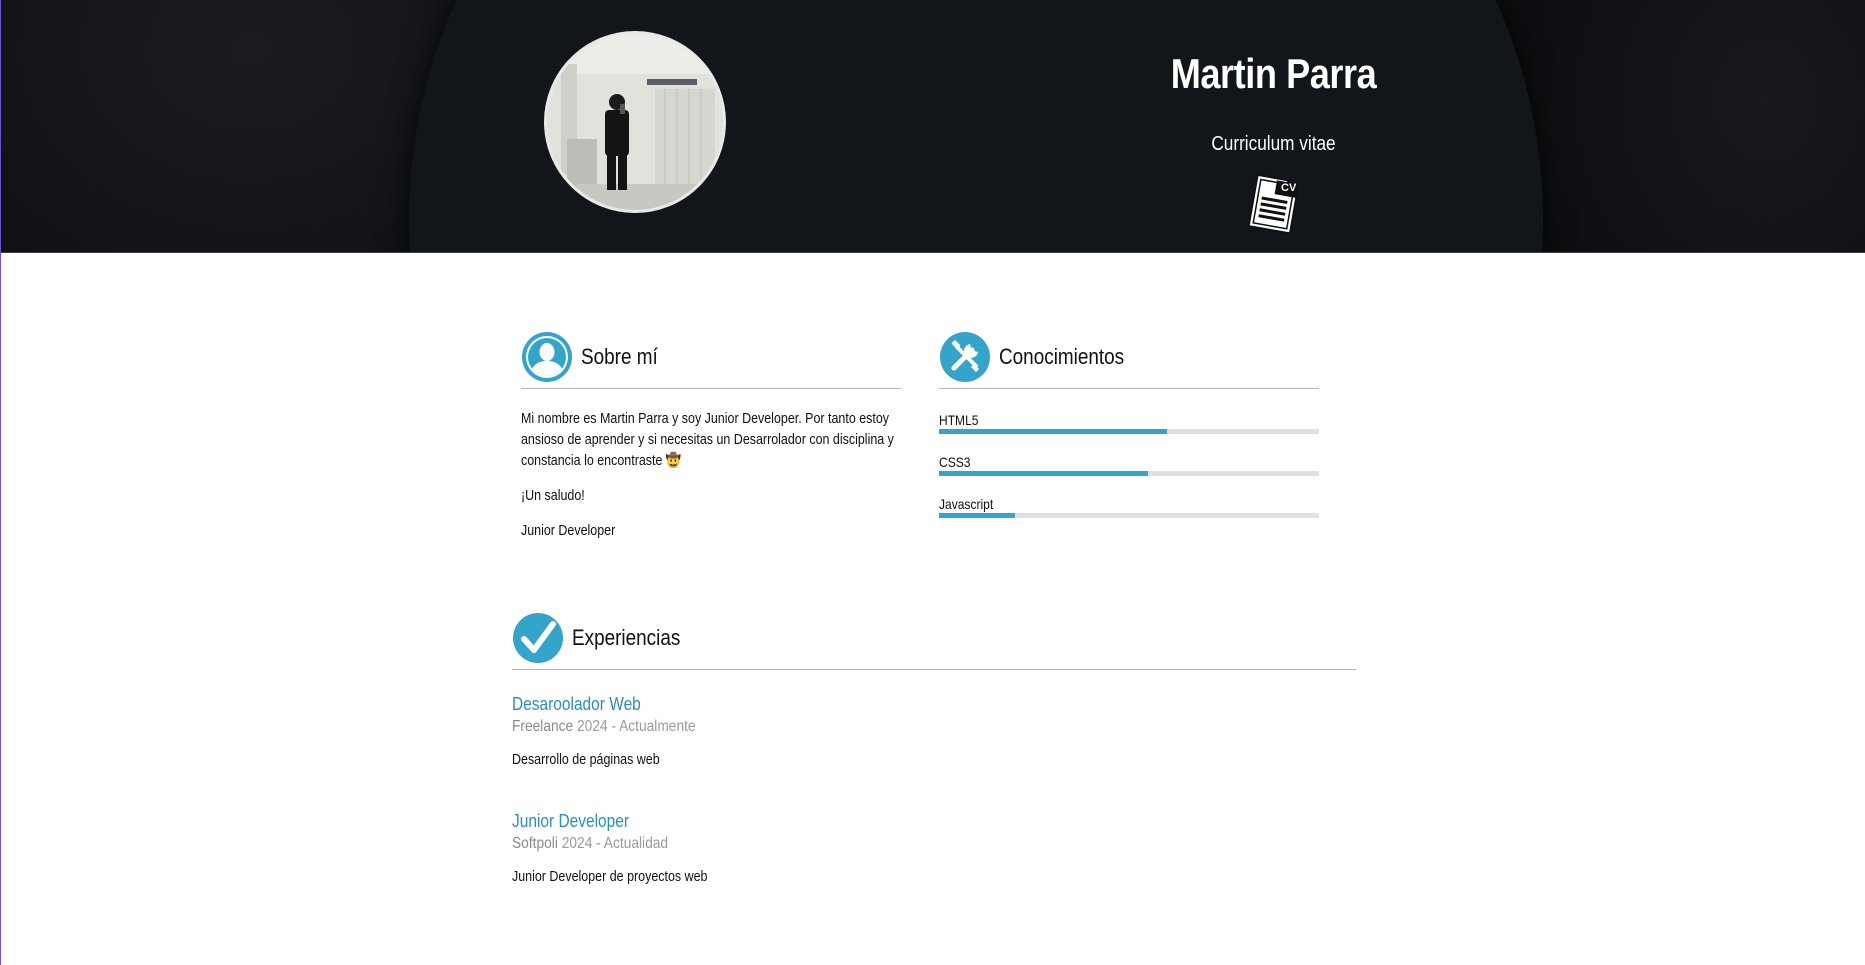 The height and width of the screenshot is (965, 1865). Describe the element at coordinates (934, 638) in the screenshot. I see `experience-section-header: Experiencias` at that location.